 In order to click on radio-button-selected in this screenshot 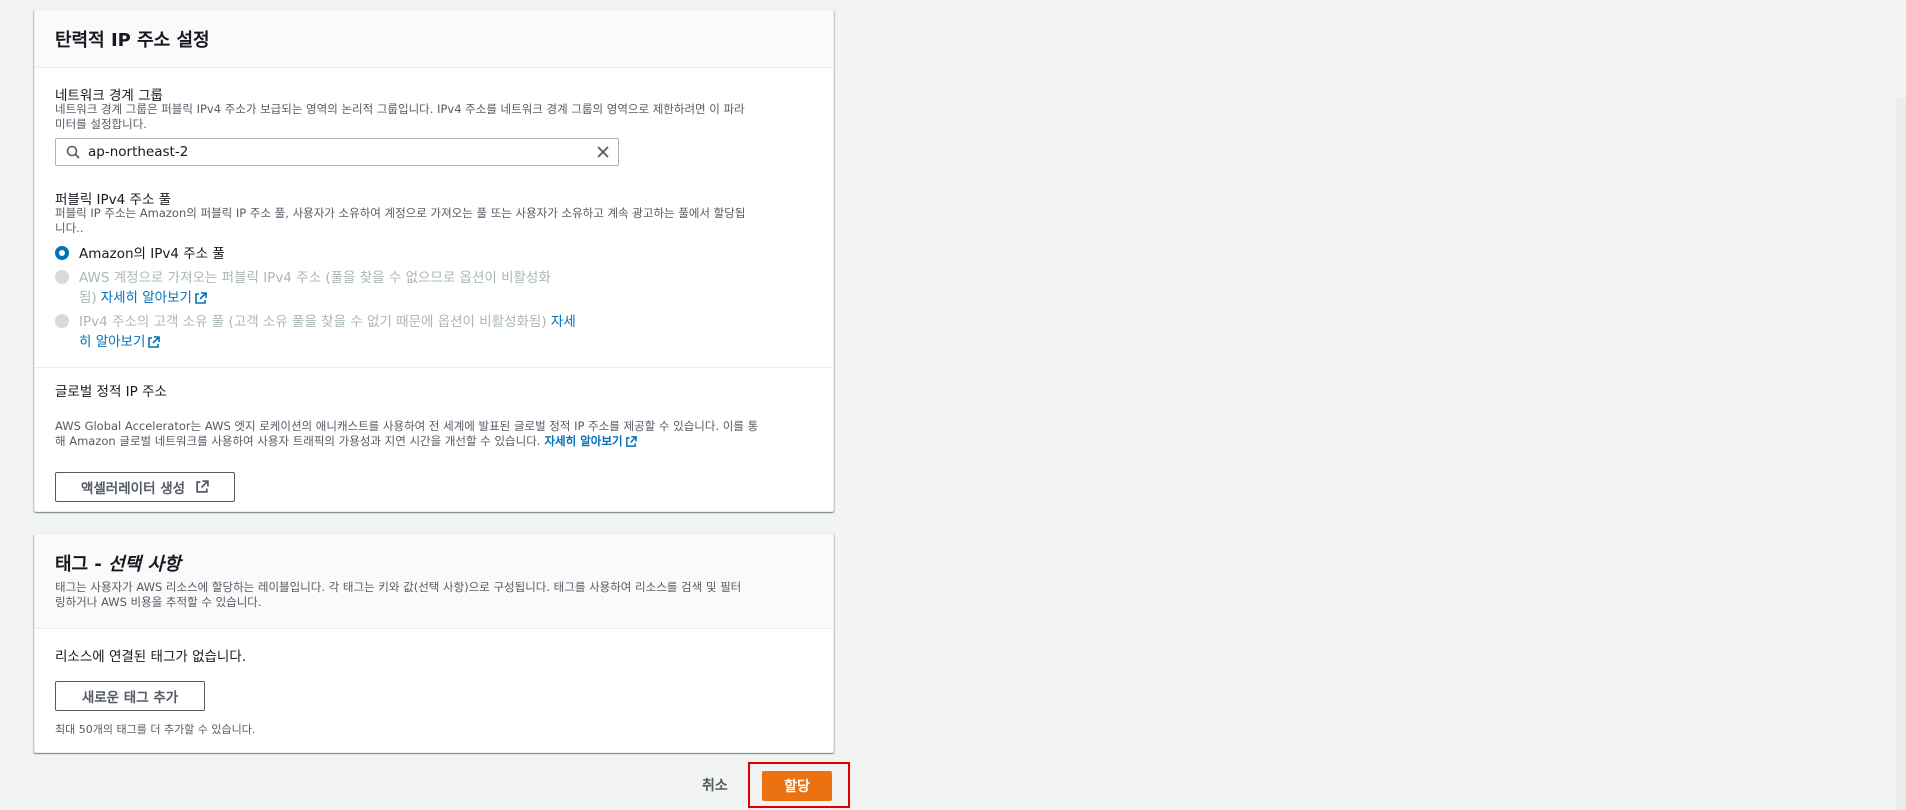, I will do `click(62, 253)`.